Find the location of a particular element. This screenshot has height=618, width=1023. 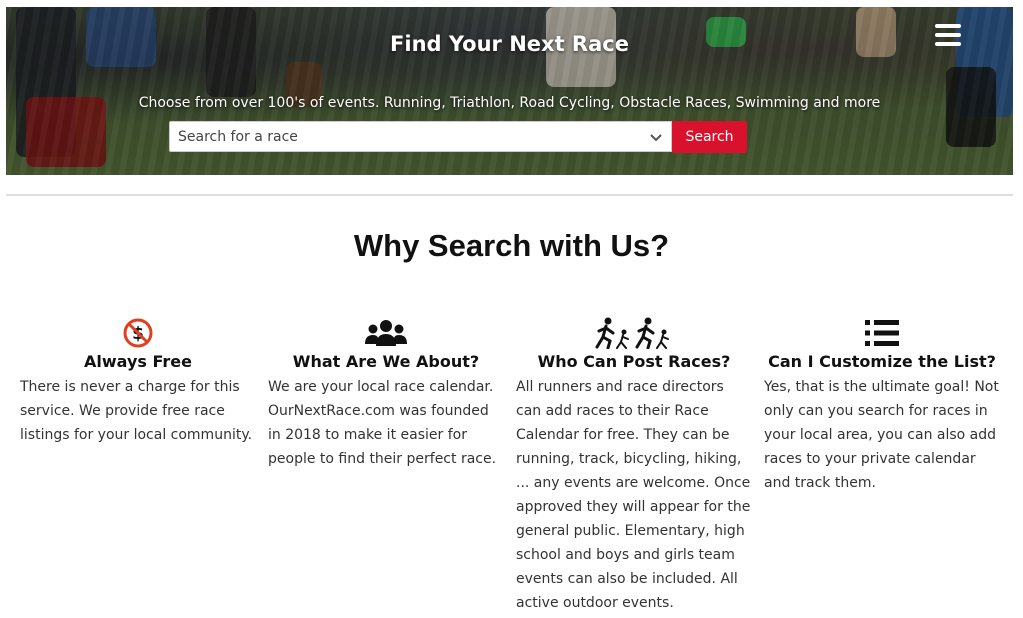

search-placeholder: Search for a race is located at coordinates (238, 136).